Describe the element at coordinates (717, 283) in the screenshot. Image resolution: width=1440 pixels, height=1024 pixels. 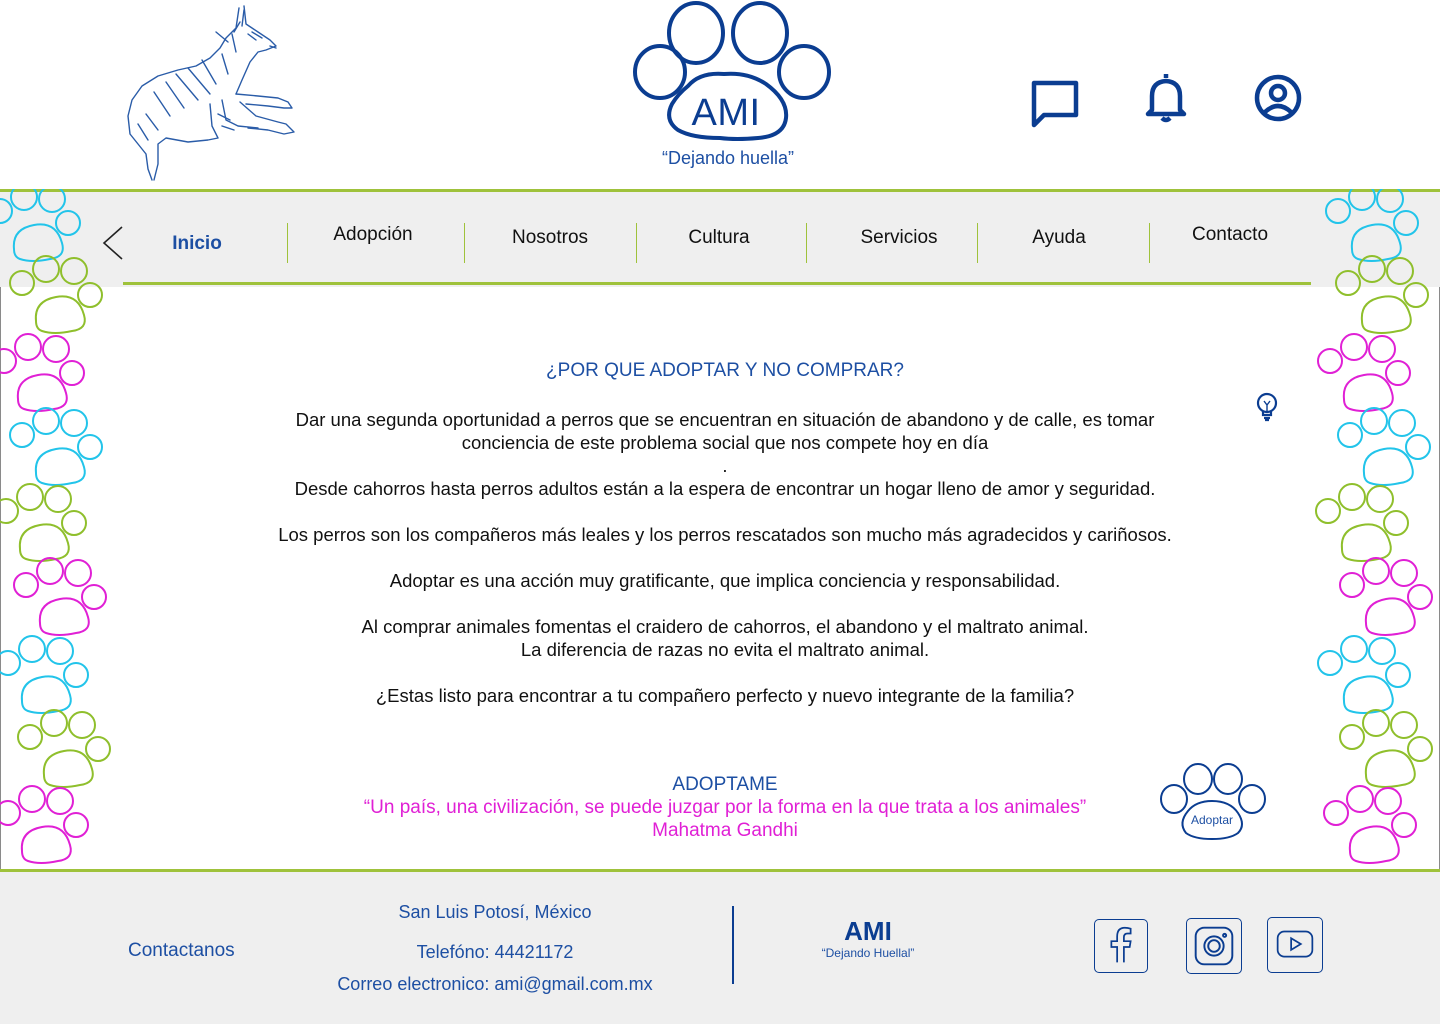
I see `nav-underline` at that location.